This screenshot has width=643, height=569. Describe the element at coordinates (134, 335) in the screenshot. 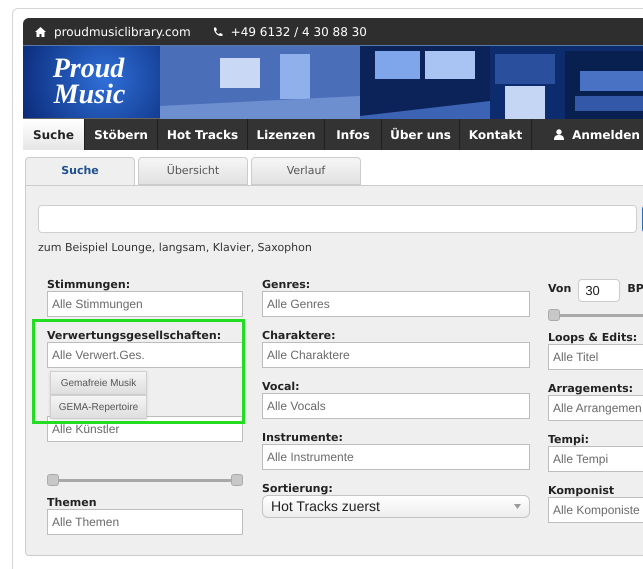

I see `field-label: Verwertungsgesellschaften:` at that location.